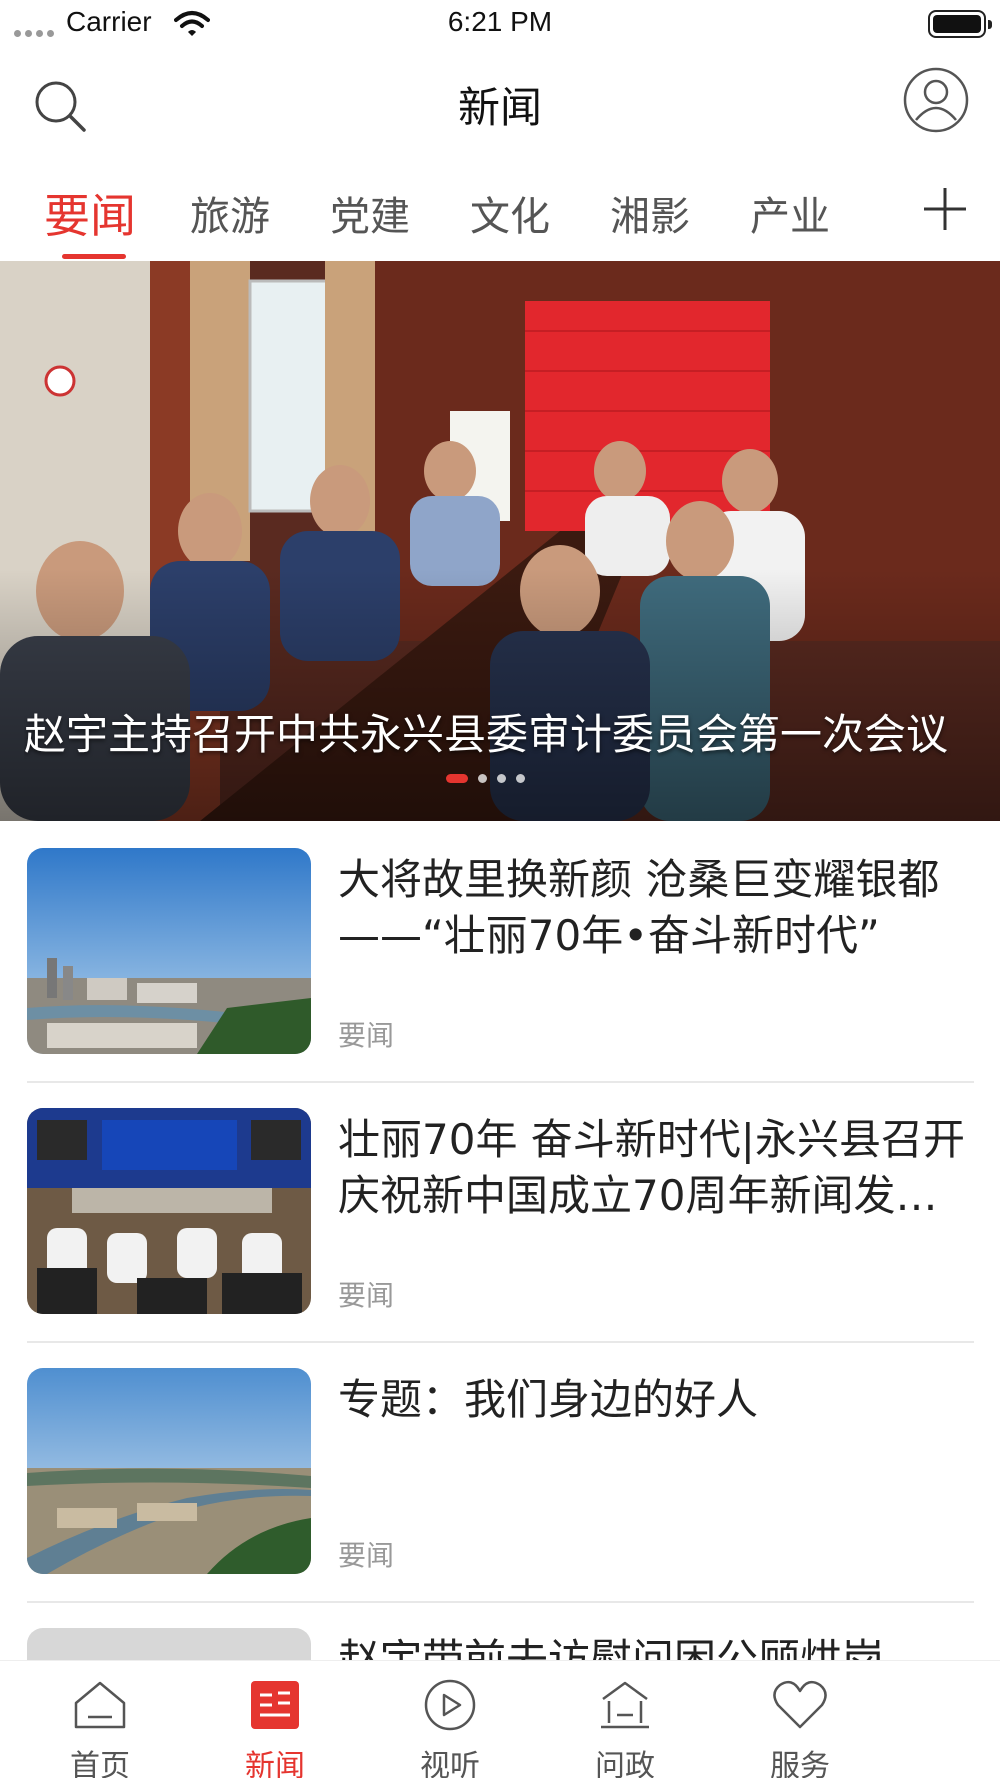  What do you see at coordinates (275, 1763) in the screenshot?
I see `tabbar-label: 新闻` at bounding box center [275, 1763].